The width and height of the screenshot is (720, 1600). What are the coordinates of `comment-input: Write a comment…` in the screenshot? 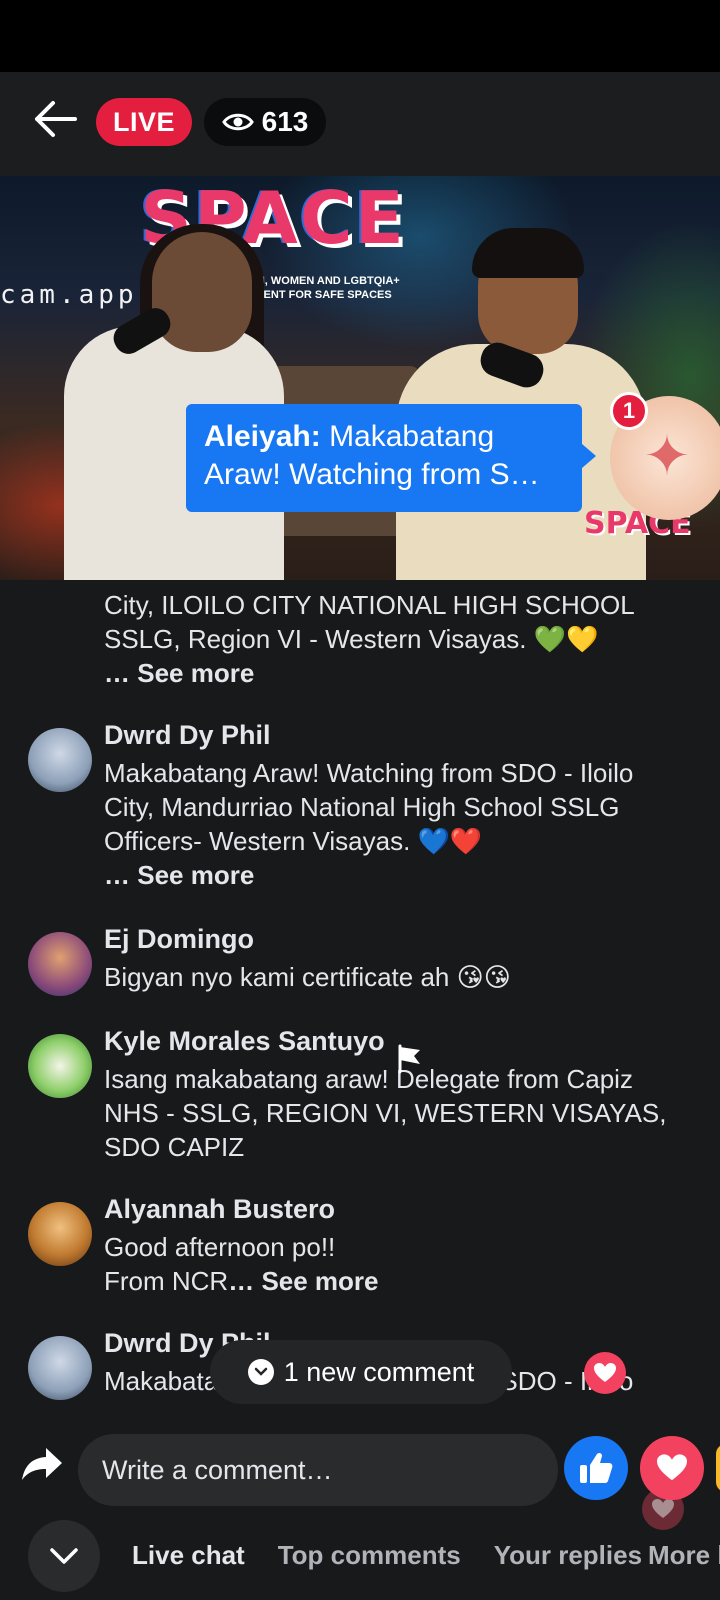 It's located at (318, 1470).